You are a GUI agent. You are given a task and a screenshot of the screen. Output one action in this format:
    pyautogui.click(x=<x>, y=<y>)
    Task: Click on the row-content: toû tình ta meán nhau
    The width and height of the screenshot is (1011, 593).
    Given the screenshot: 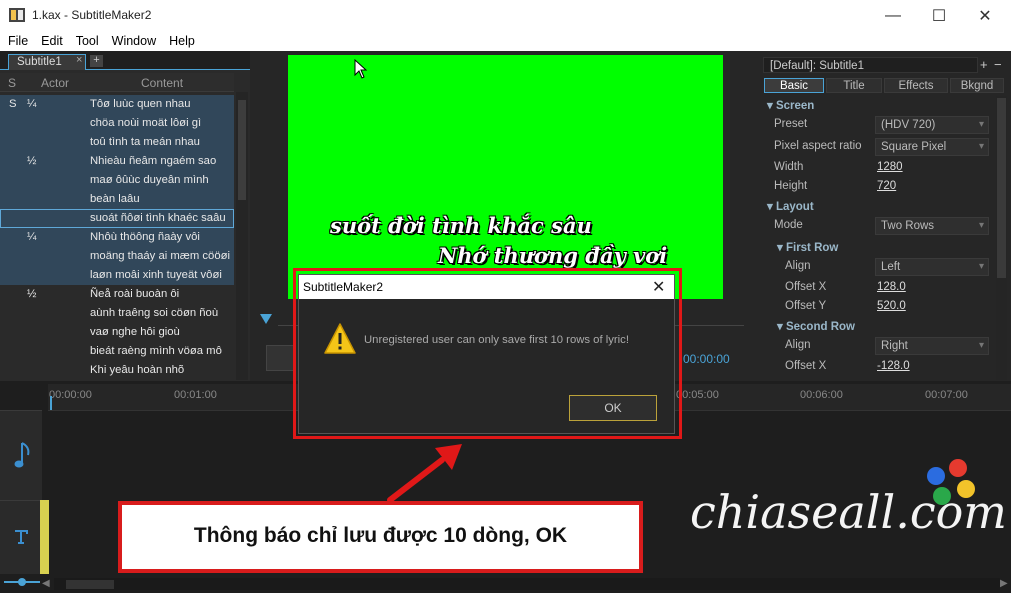 What is the action you would take?
    pyautogui.click(x=145, y=142)
    